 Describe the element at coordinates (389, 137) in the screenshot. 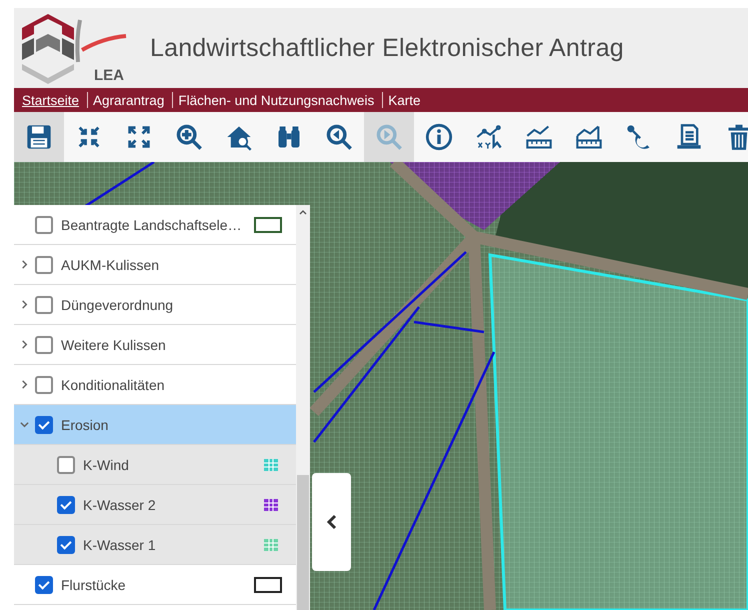

I see `magnifier-right-arrow-icon` at that location.